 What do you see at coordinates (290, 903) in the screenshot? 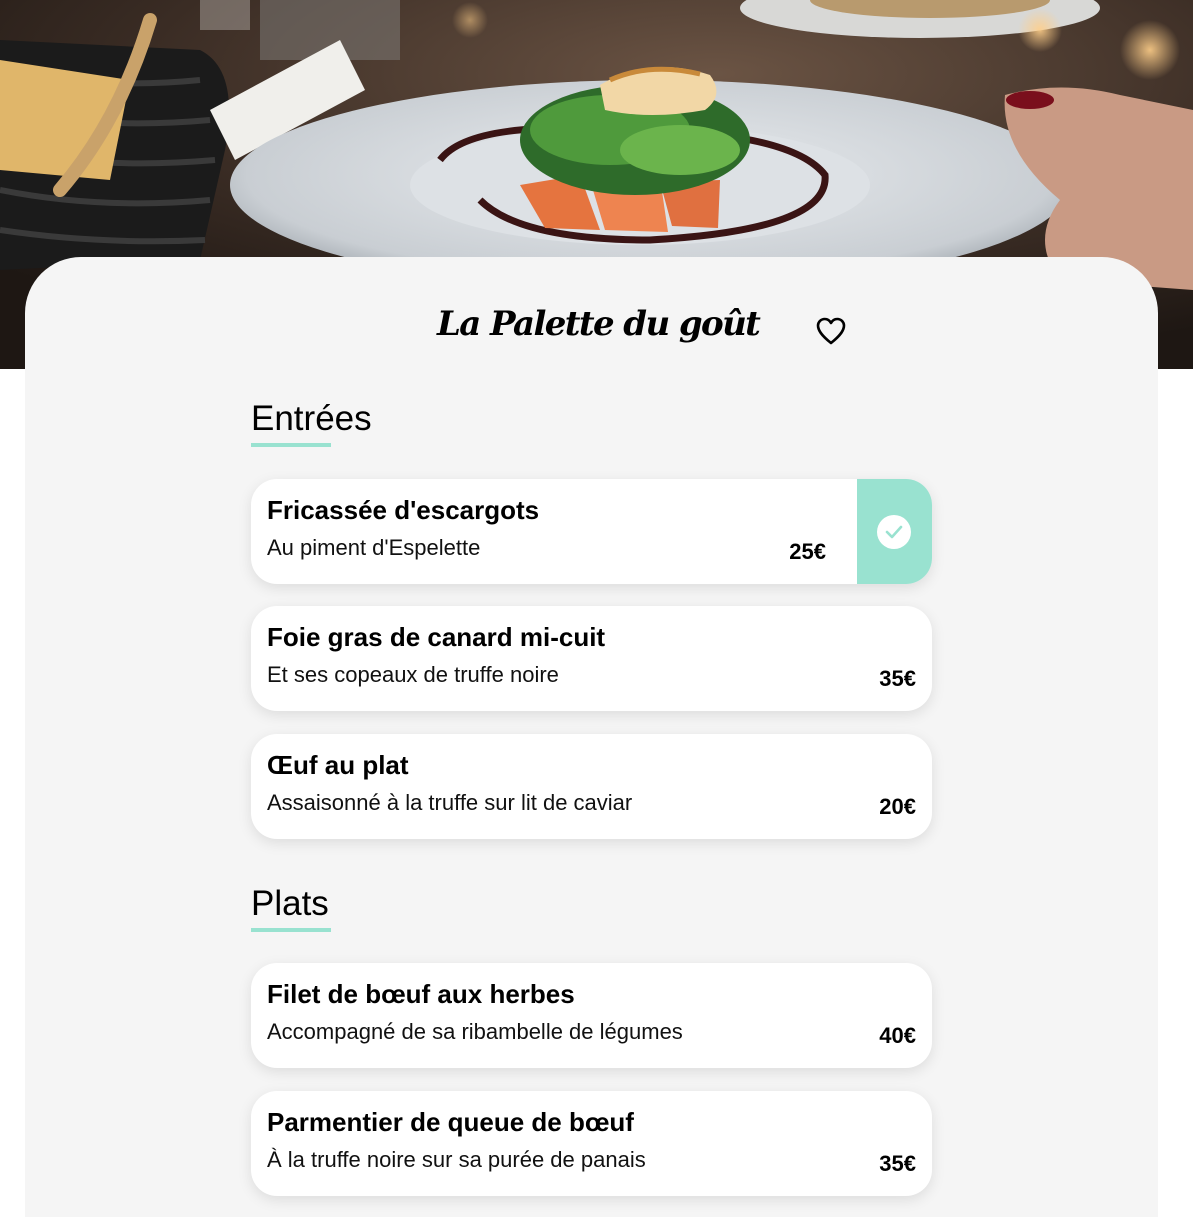
I see `section-title-plats: Plats` at bounding box center [290, 903].